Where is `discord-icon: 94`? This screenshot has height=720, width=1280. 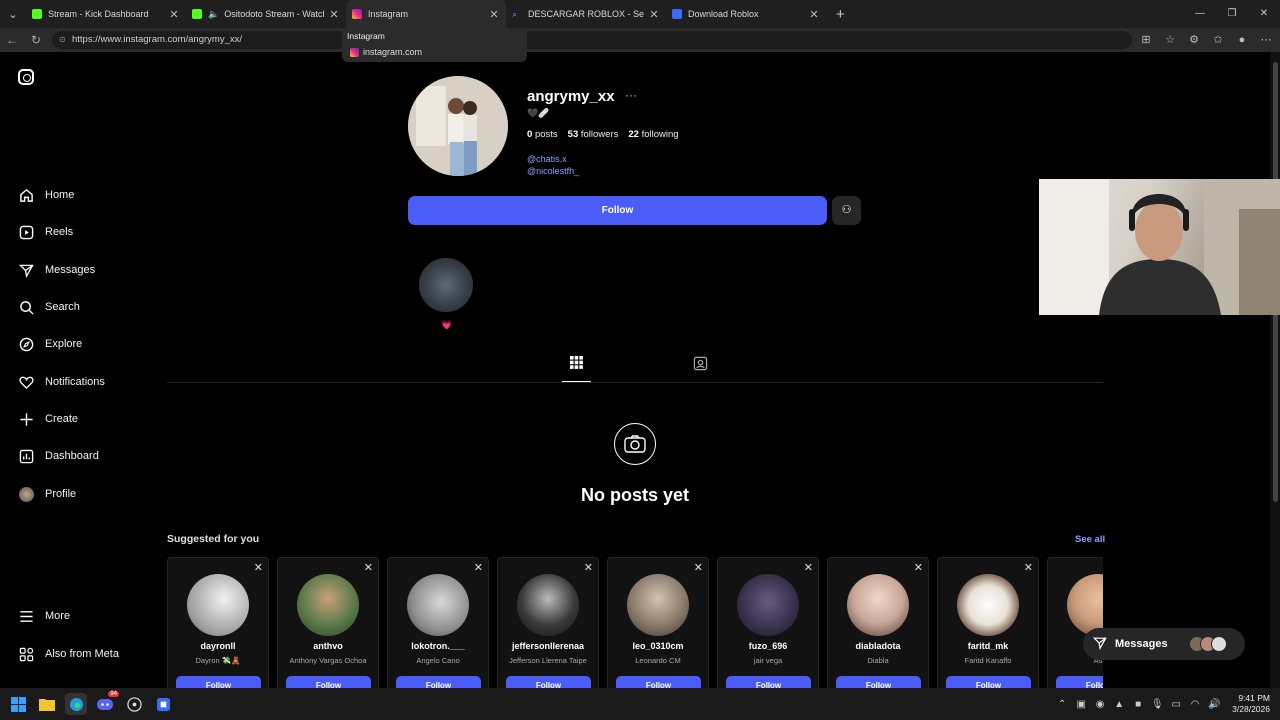 discord-icon: 94 is located at coordinates (106, 703).